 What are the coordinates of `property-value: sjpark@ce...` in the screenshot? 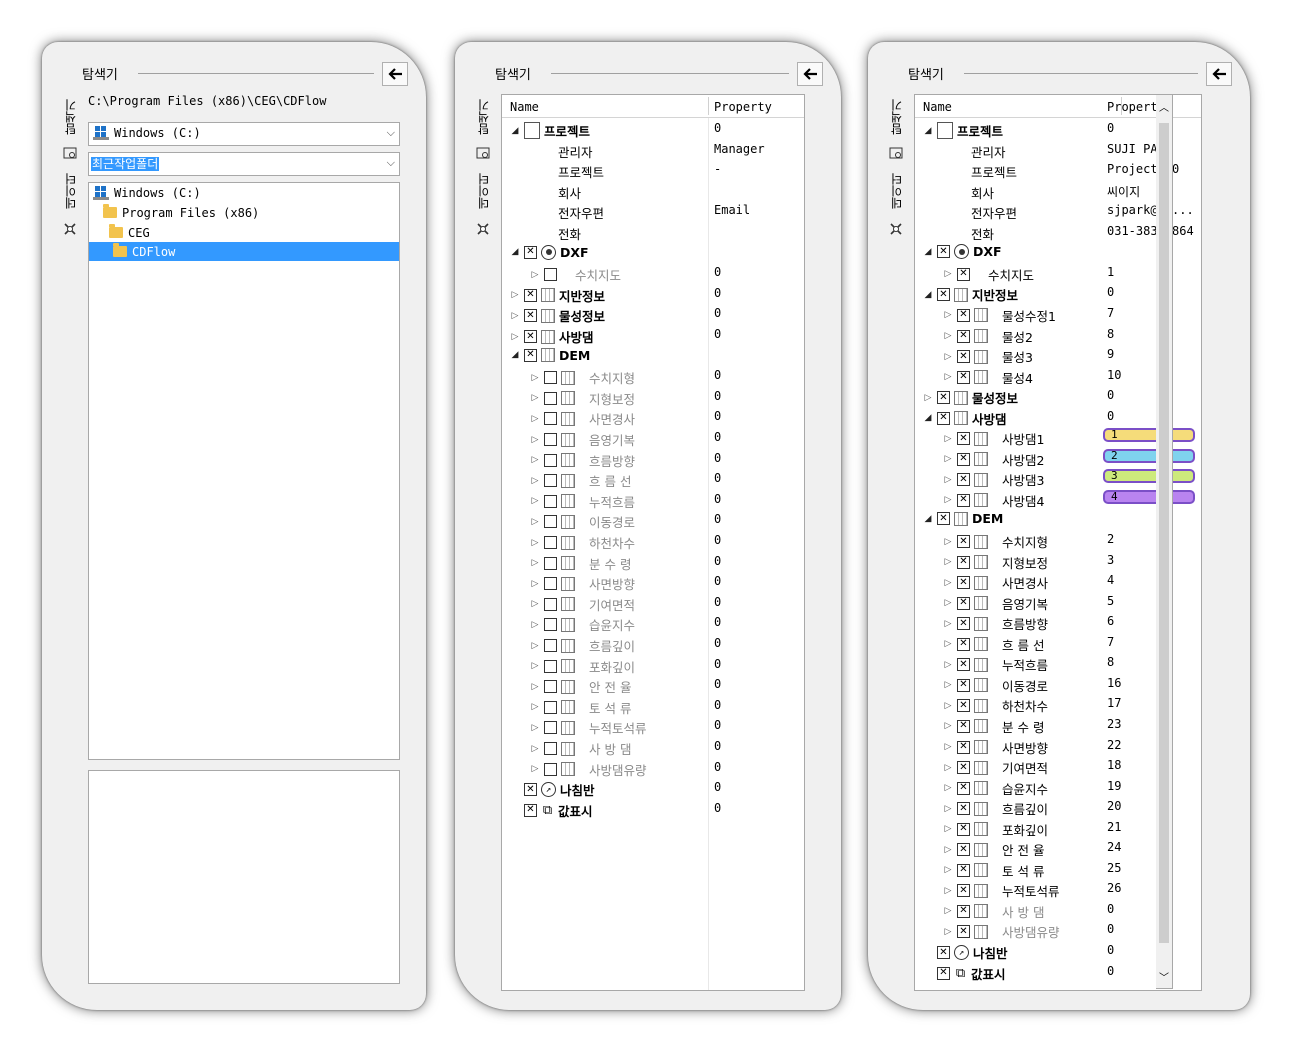 It's located at (1150, 210).